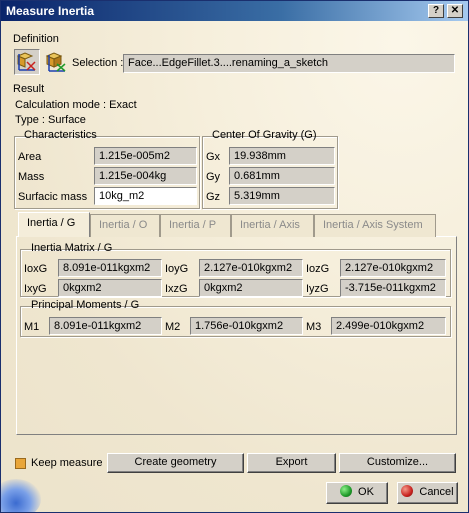 Image resolution: width=469 pixels, height=513 pixels. Describe the element at coordinates (282, 156) in the screenshot. I see `gx-value: 19.938mm` at that location.